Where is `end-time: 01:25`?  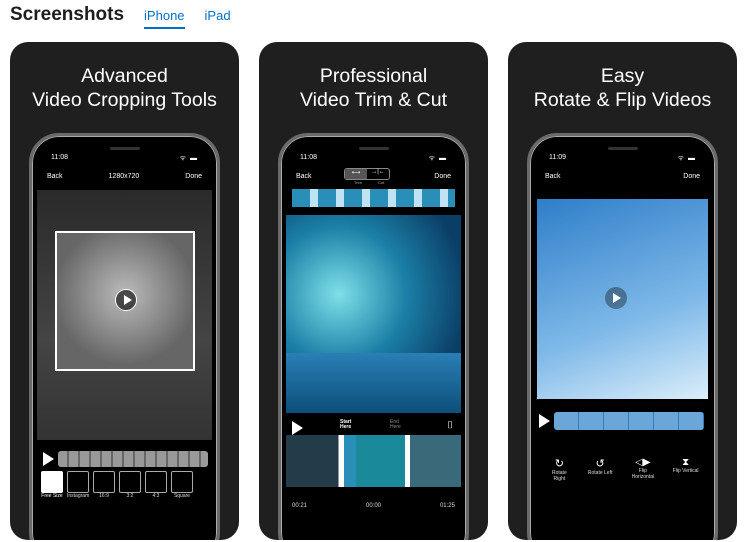 end-time: 01:25 is located at coordinates (447, 506).